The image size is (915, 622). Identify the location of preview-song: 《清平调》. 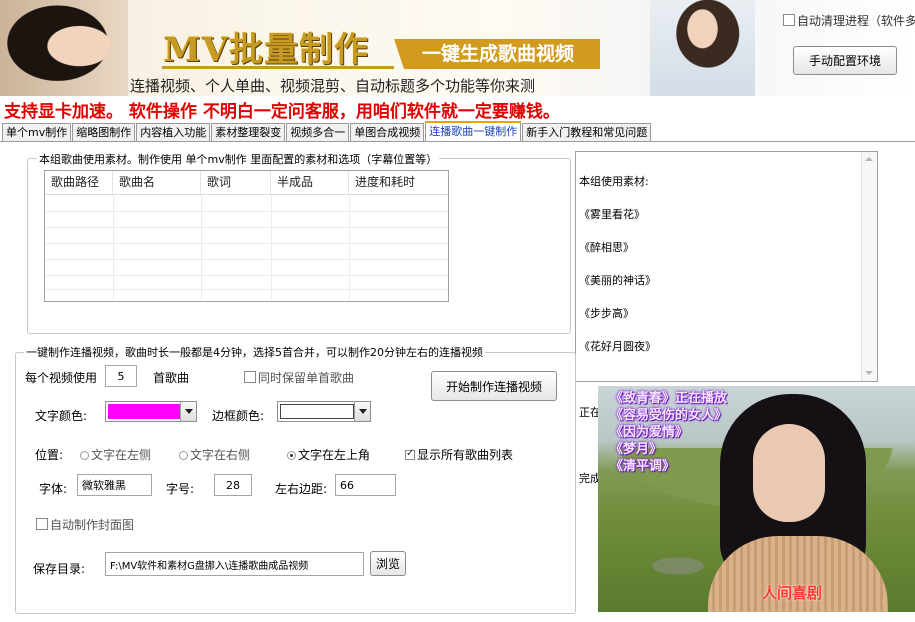
(643, 466).